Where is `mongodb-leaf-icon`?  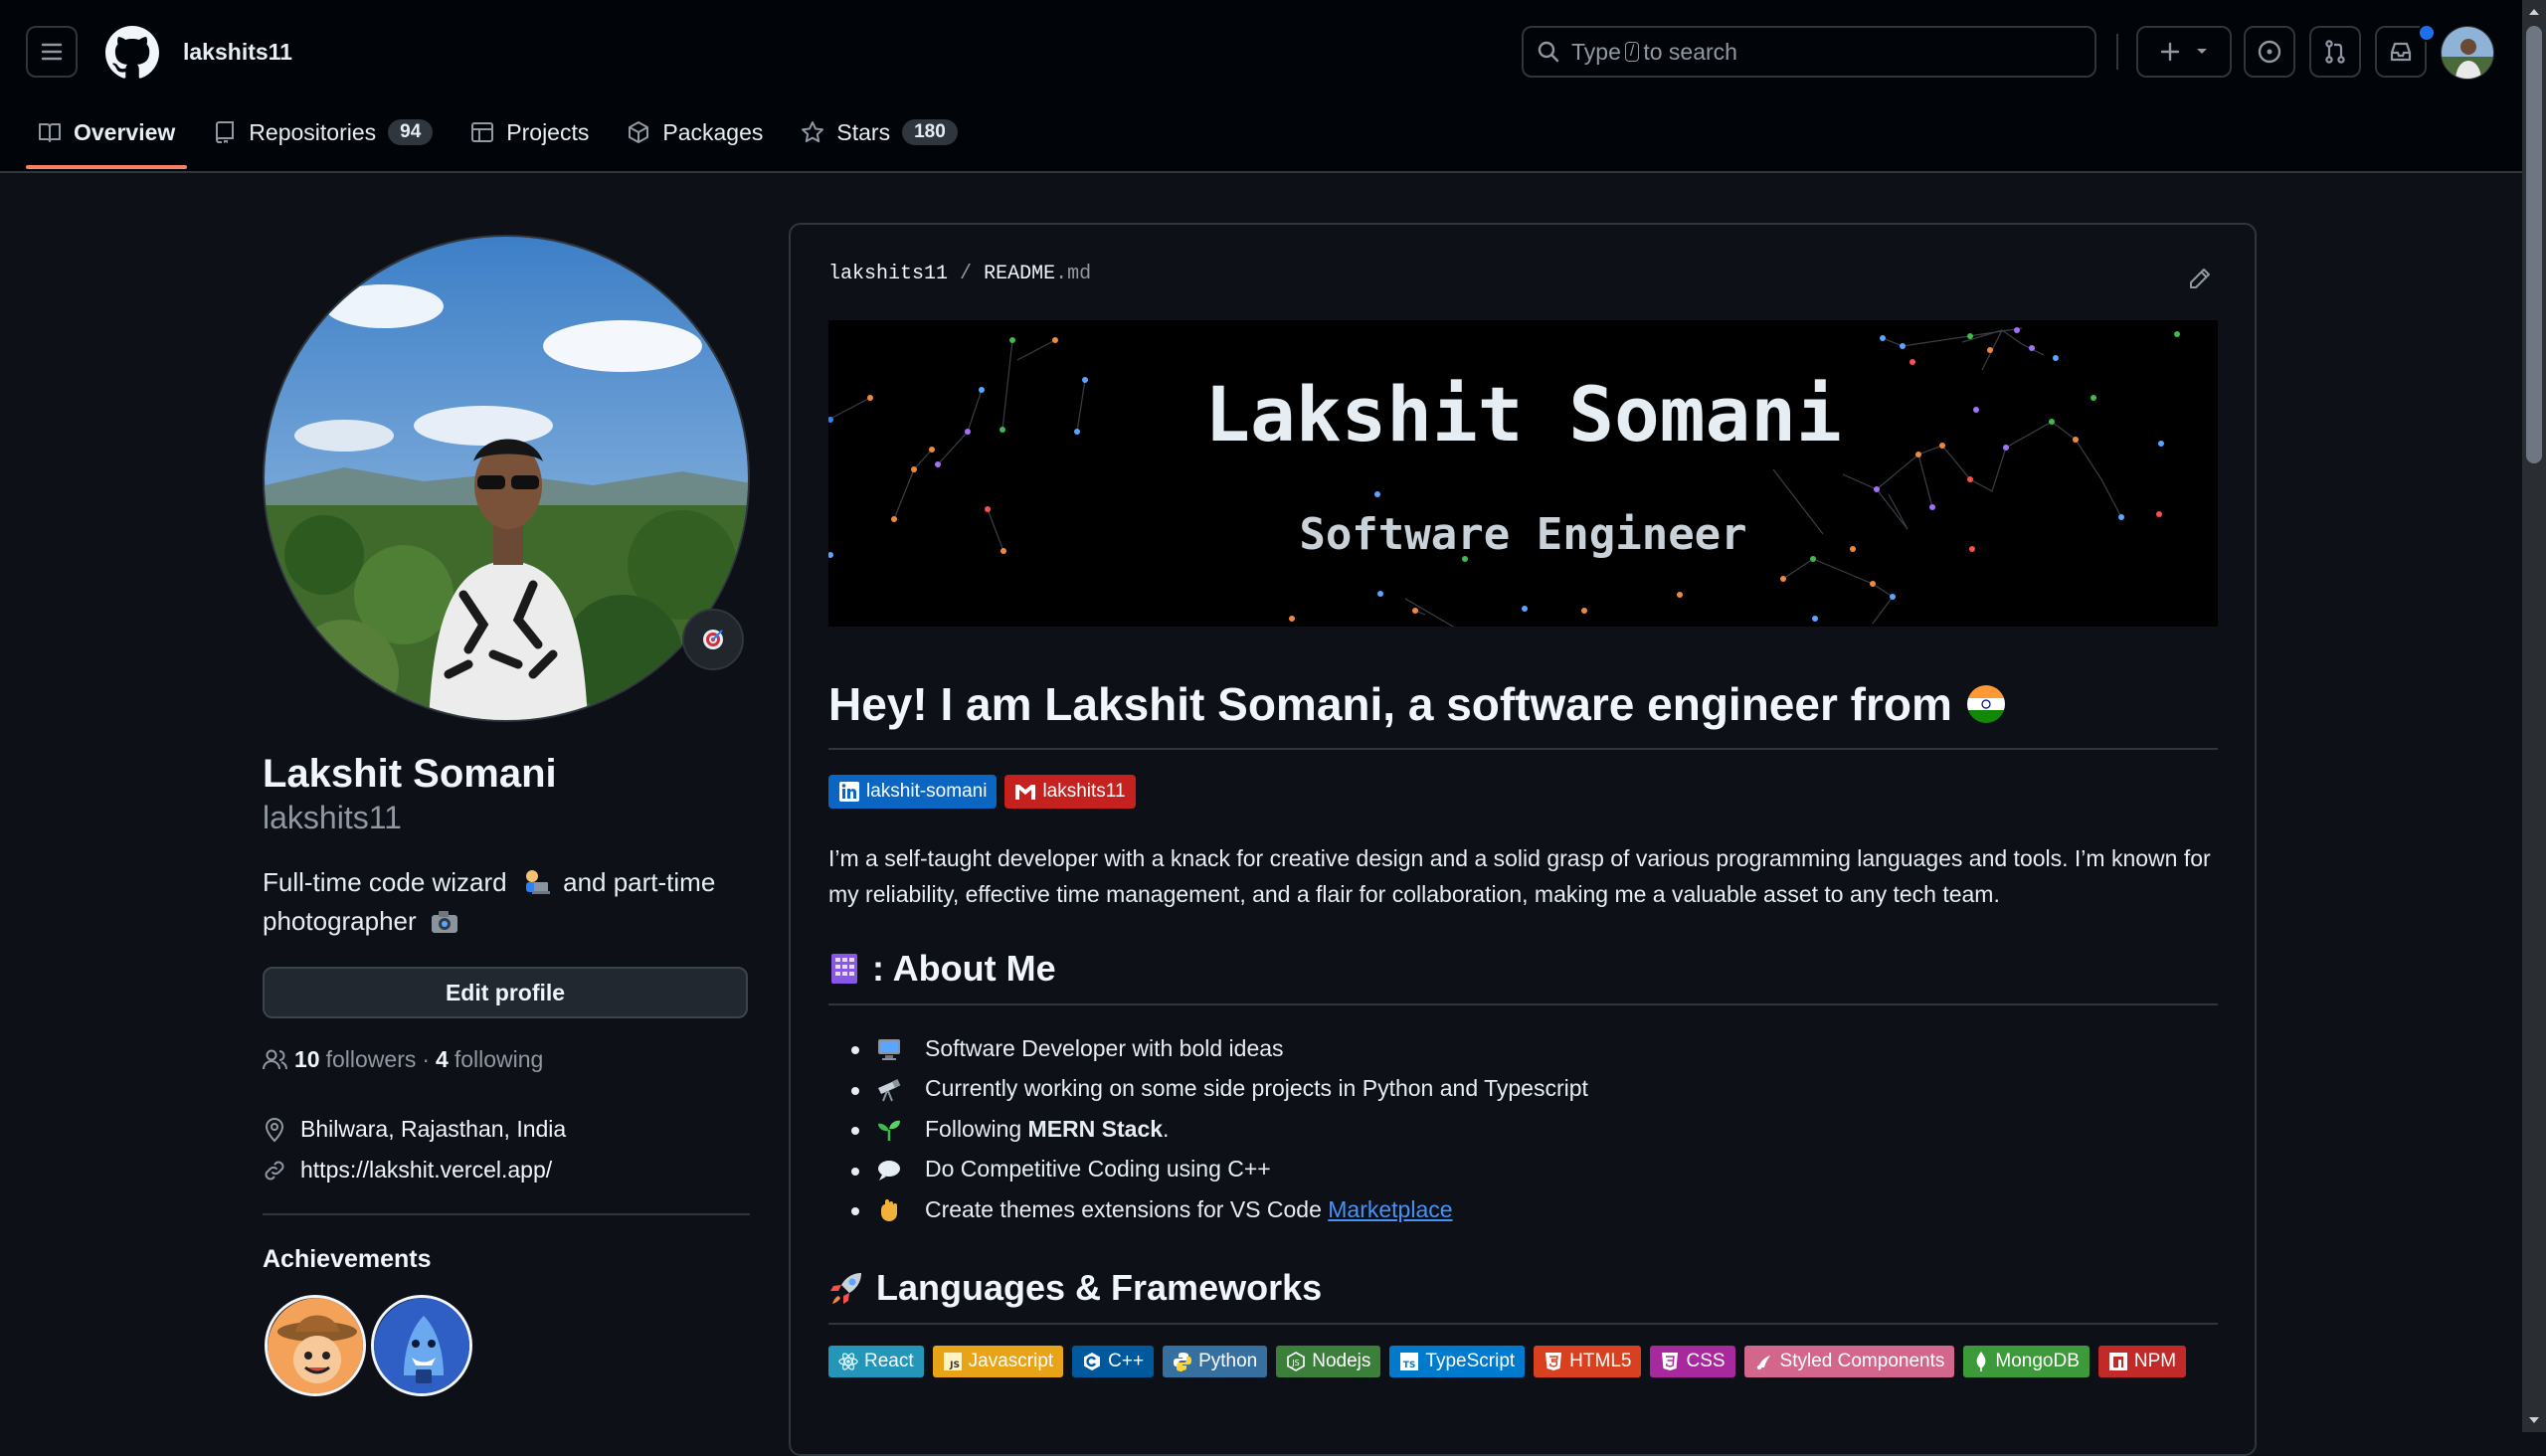 mongodb-leaf-icon is located at coordinates (1981, 1361).